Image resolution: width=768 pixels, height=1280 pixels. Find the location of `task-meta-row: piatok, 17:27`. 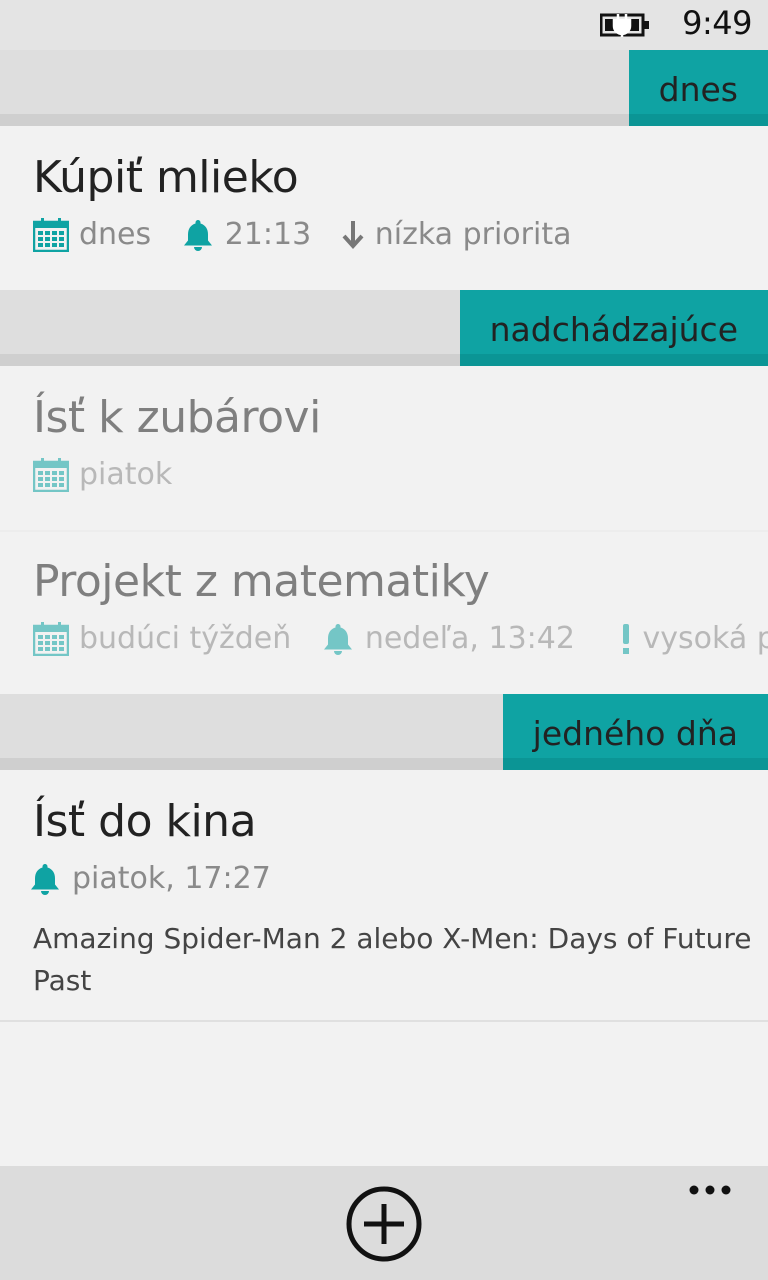

task-meta-row: piatok, 17:27 is located at coordinates (159, 880).